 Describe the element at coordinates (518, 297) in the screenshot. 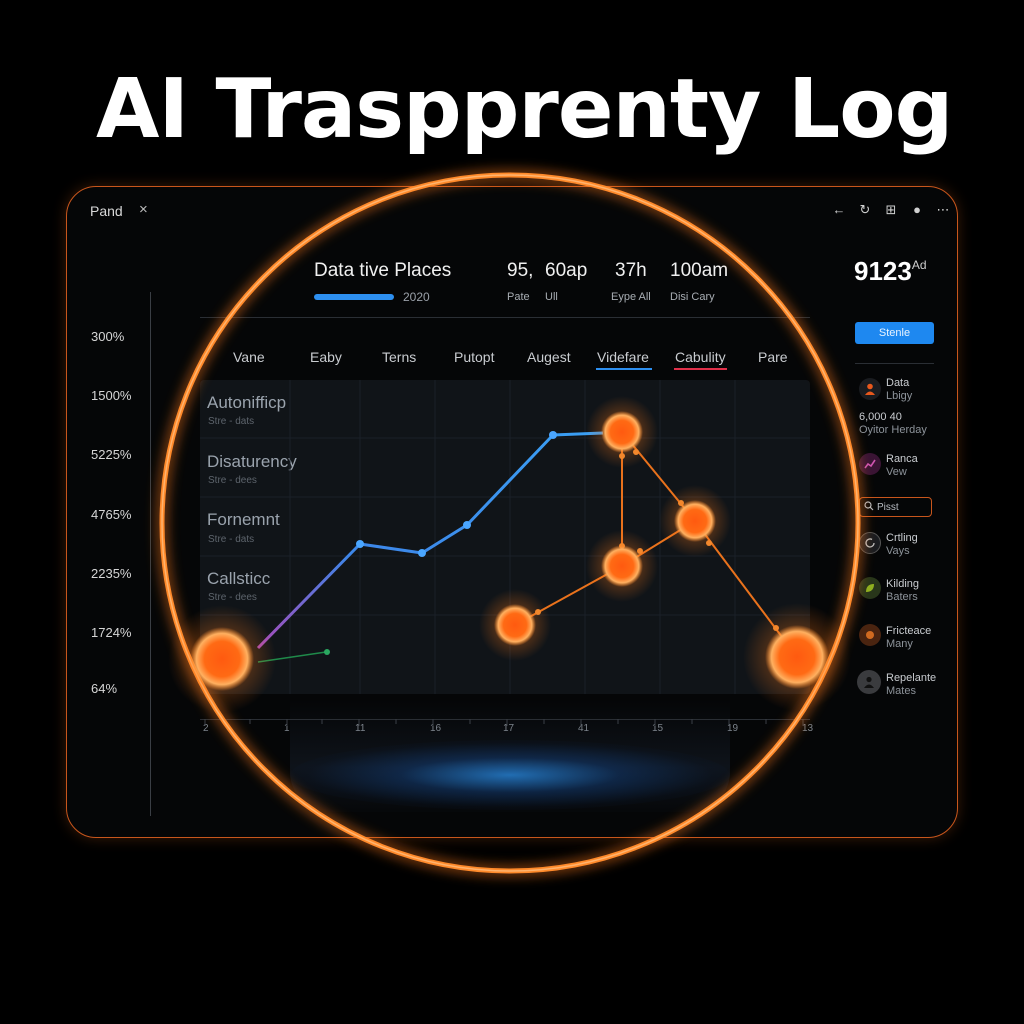

I see `stat-label: Pate` at that location.